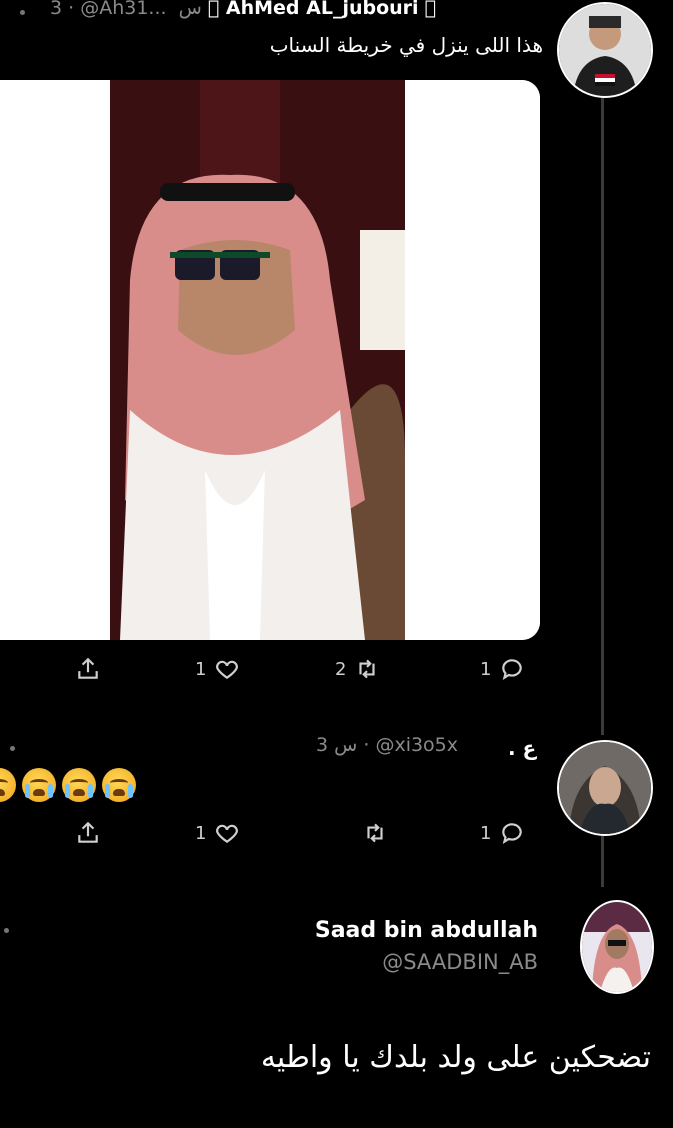  What do you see at coordinates (455, 1057) in the screenshot?
I see `tweet-text: تضحكين على ولد بلدك يا واطيه` at bounding box center [455, 1057].